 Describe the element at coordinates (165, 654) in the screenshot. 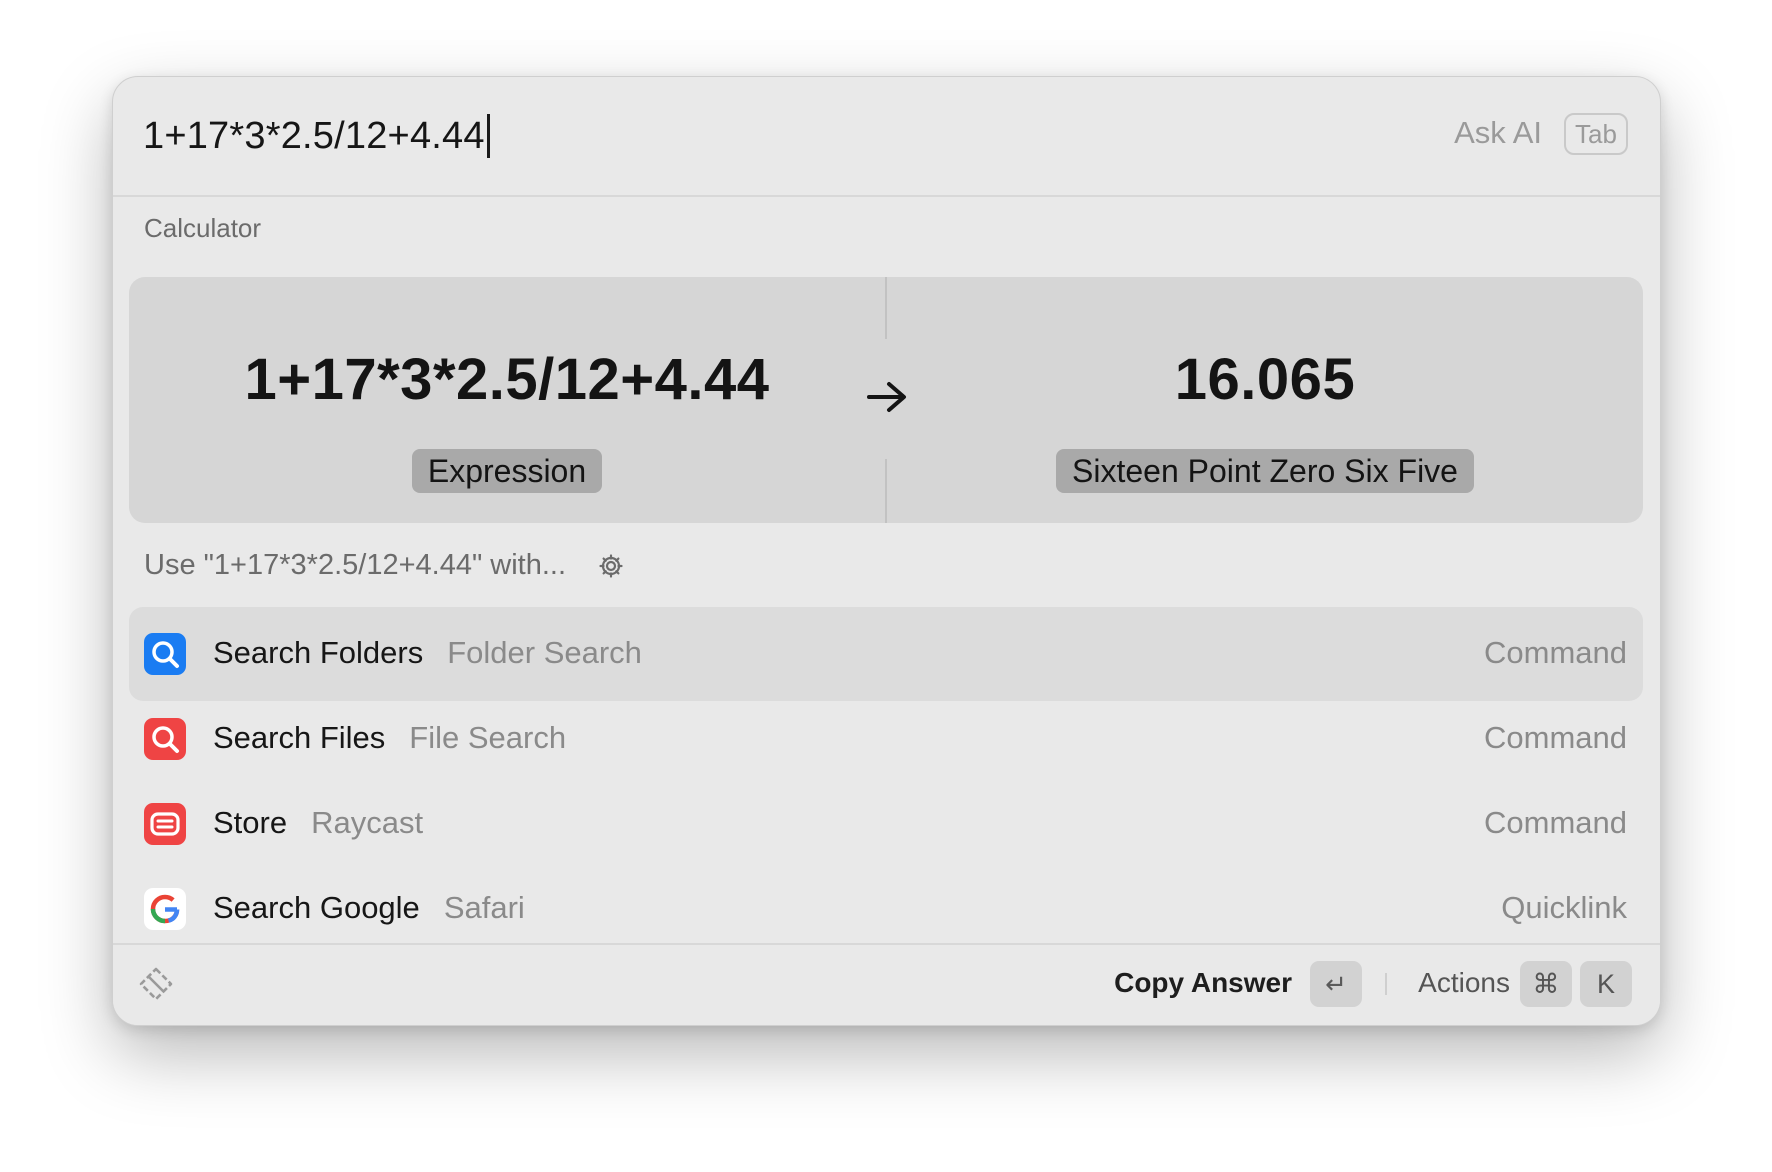

I see `folder-search-icon` at that location.